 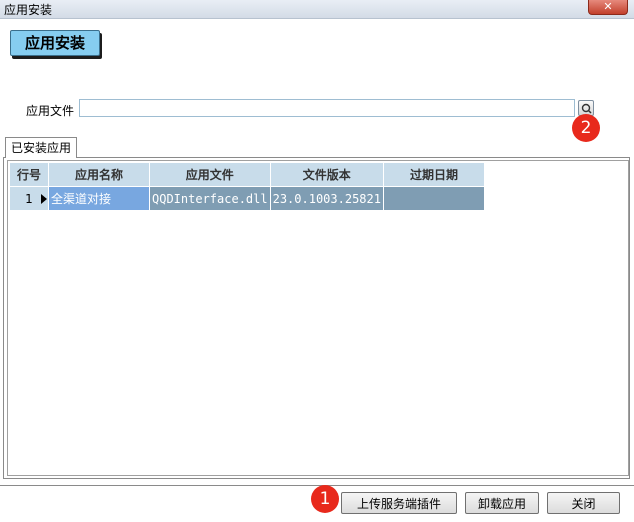 I want to click on app-file-input, so click(x=327, y=108).